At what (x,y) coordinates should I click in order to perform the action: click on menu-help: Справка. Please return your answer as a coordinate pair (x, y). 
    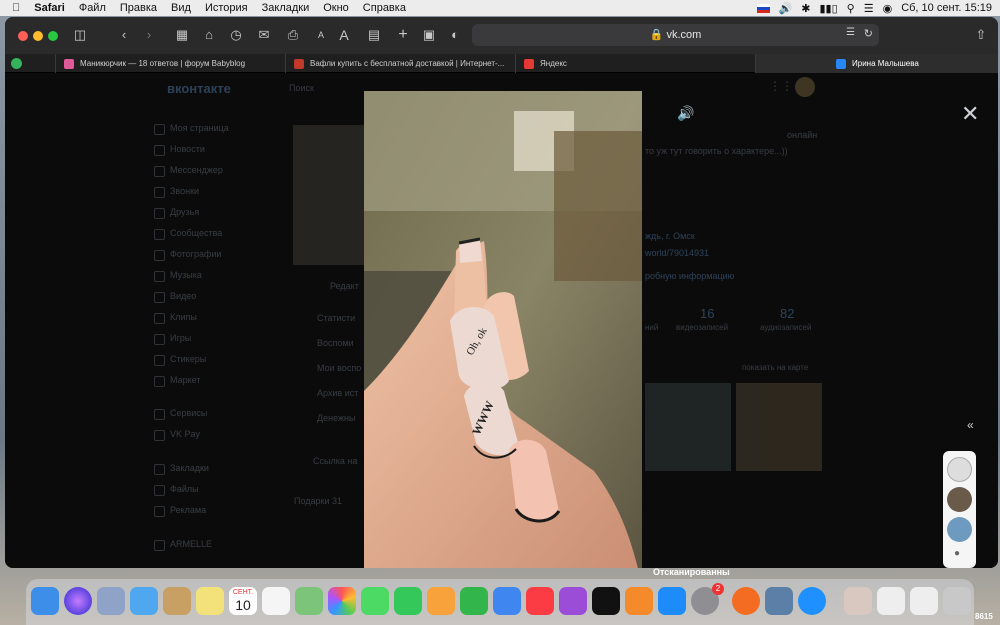
    Looking at the image, I should click on (384, 8).